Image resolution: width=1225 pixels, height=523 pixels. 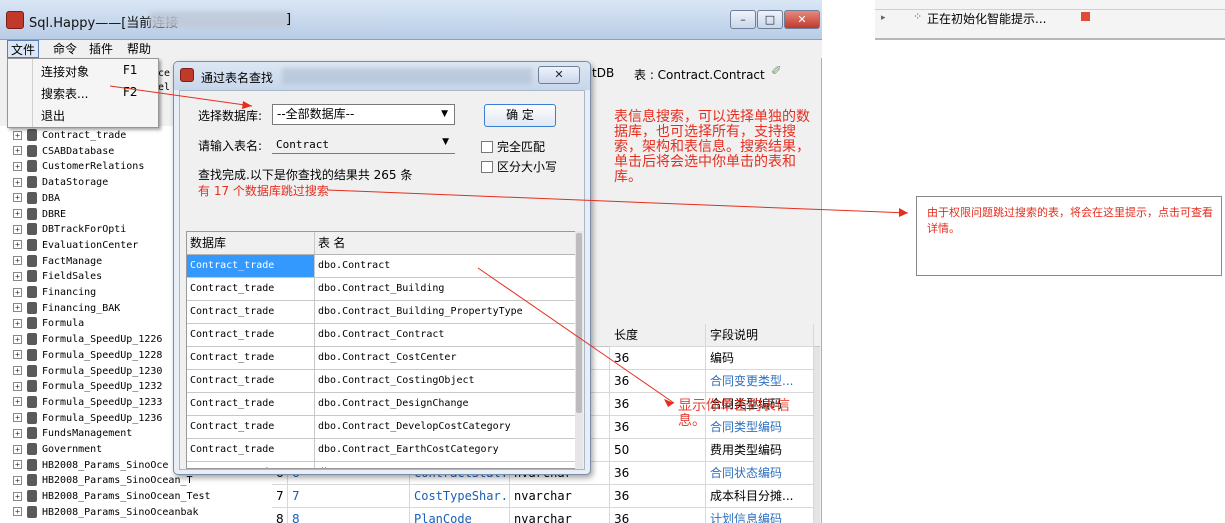 I want to click on arrow-to-callout, so click(x=617, y=201).